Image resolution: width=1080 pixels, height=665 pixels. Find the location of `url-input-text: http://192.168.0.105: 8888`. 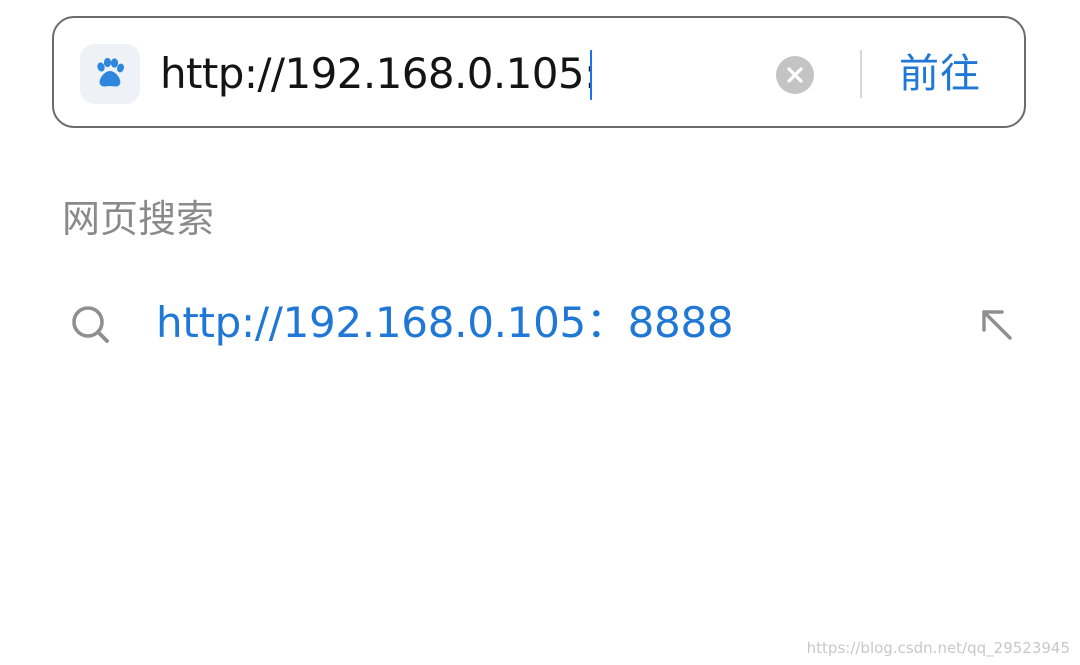

url-input-text: http://192.168.0.105: 8888 is located at coordinates (376, 73).